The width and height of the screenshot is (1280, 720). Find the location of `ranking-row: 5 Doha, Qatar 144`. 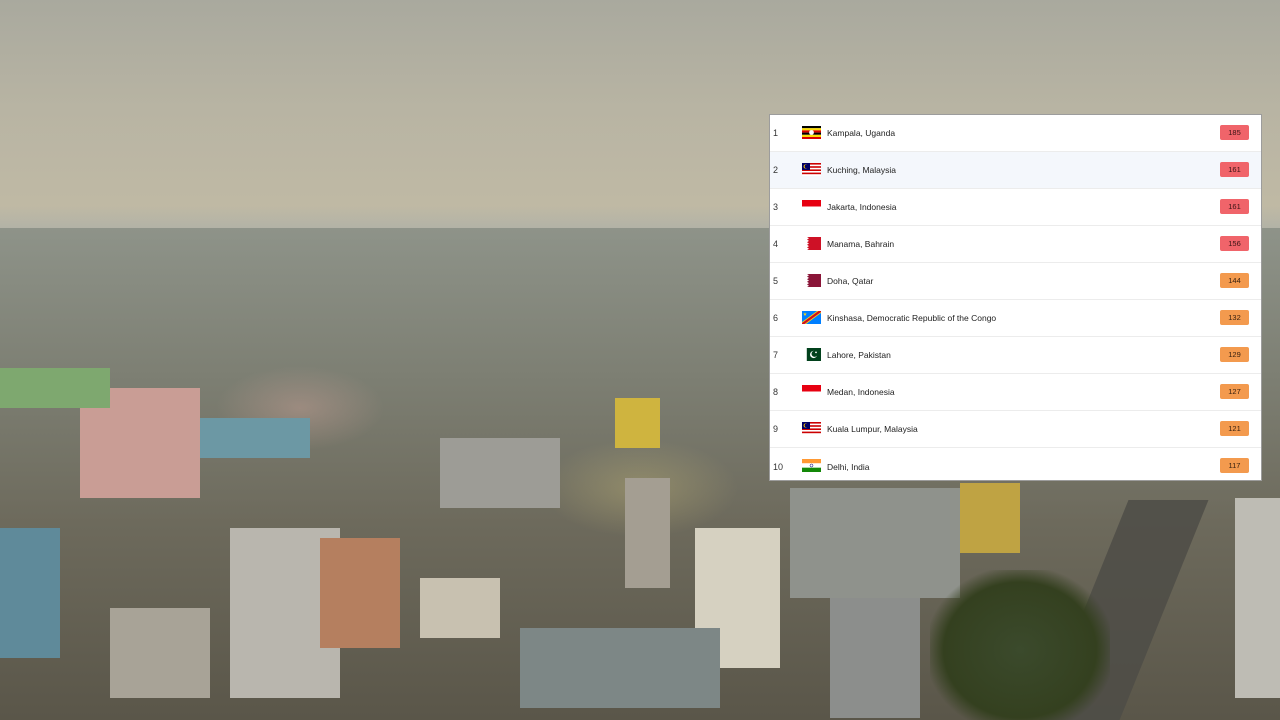

ranking-row: 5 Doha, Qatar 144 is located at coordinates (1015, 281).